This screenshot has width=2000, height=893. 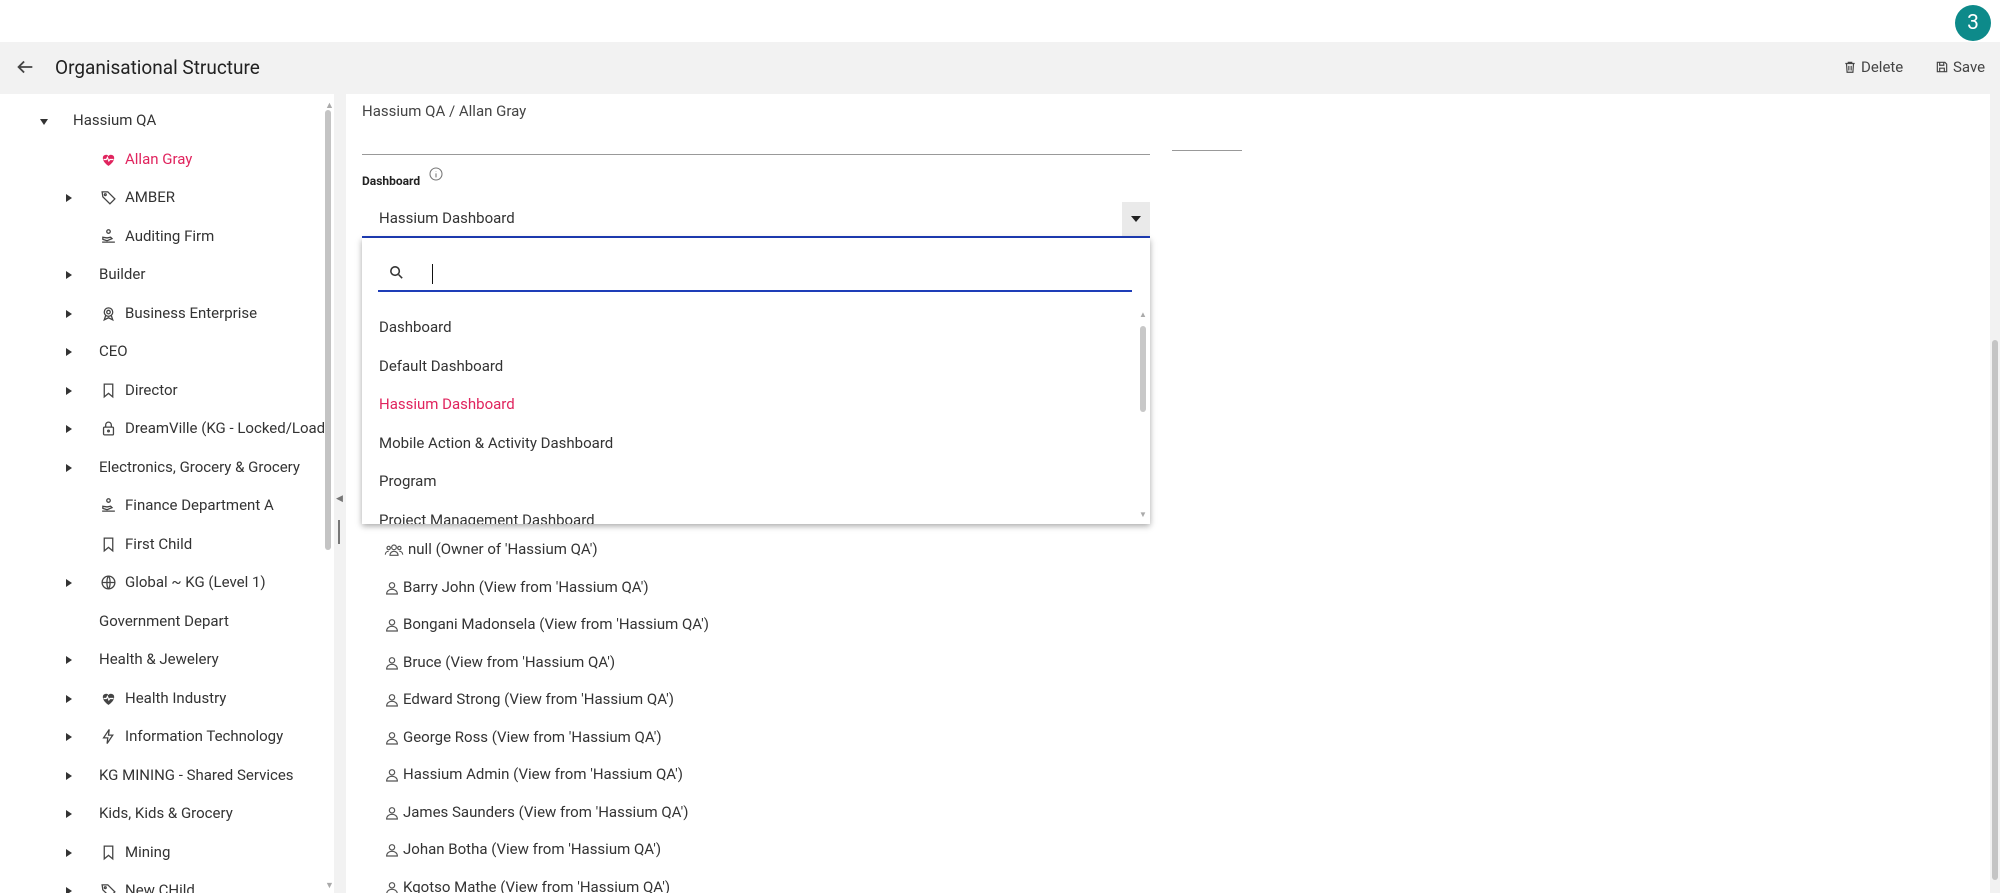 What do you see at coordinates (173, 429) in the screenshot?
I see `tree-item: DreamVille (KG - Locked/Load` at bounding box center [173, 429].